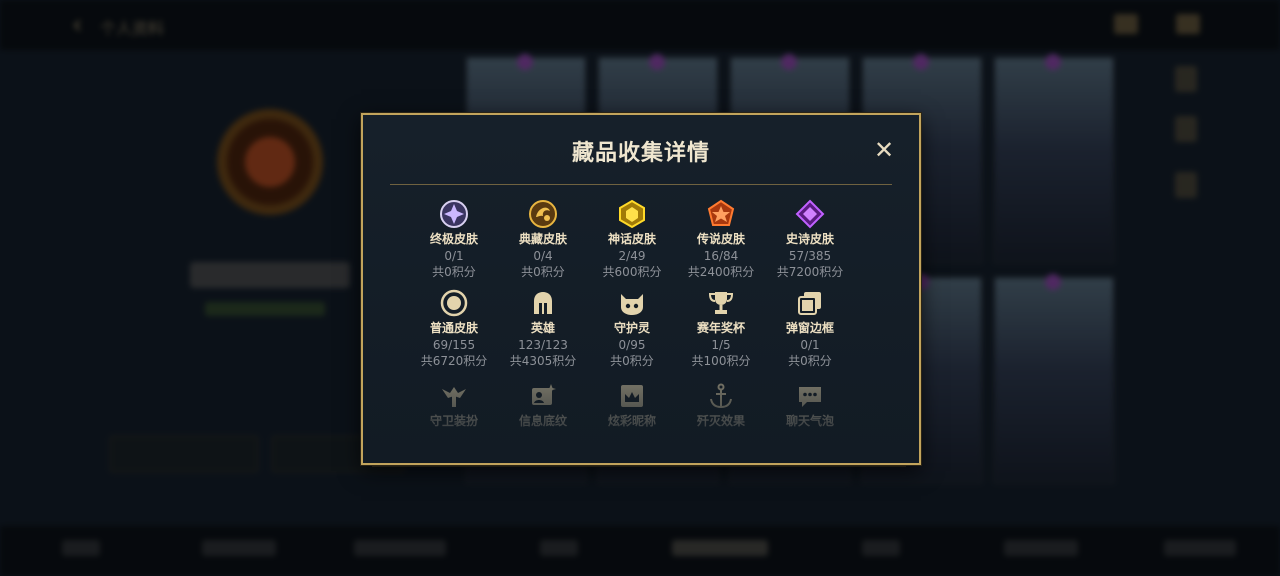 Image resolution: width=1280 pixels, height=576 pixels. Describe the element at coordinates (543, 345) in the screenshot. I see `item-count: 123/123` at that location.